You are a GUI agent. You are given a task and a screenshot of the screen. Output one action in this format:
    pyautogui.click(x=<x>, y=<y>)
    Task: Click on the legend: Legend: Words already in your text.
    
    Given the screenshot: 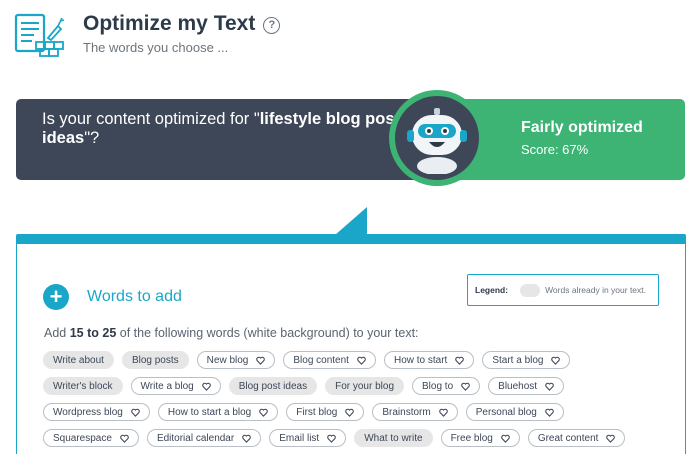 What is the action you would take?
    pyautogui.click(x=563, y=290)
    